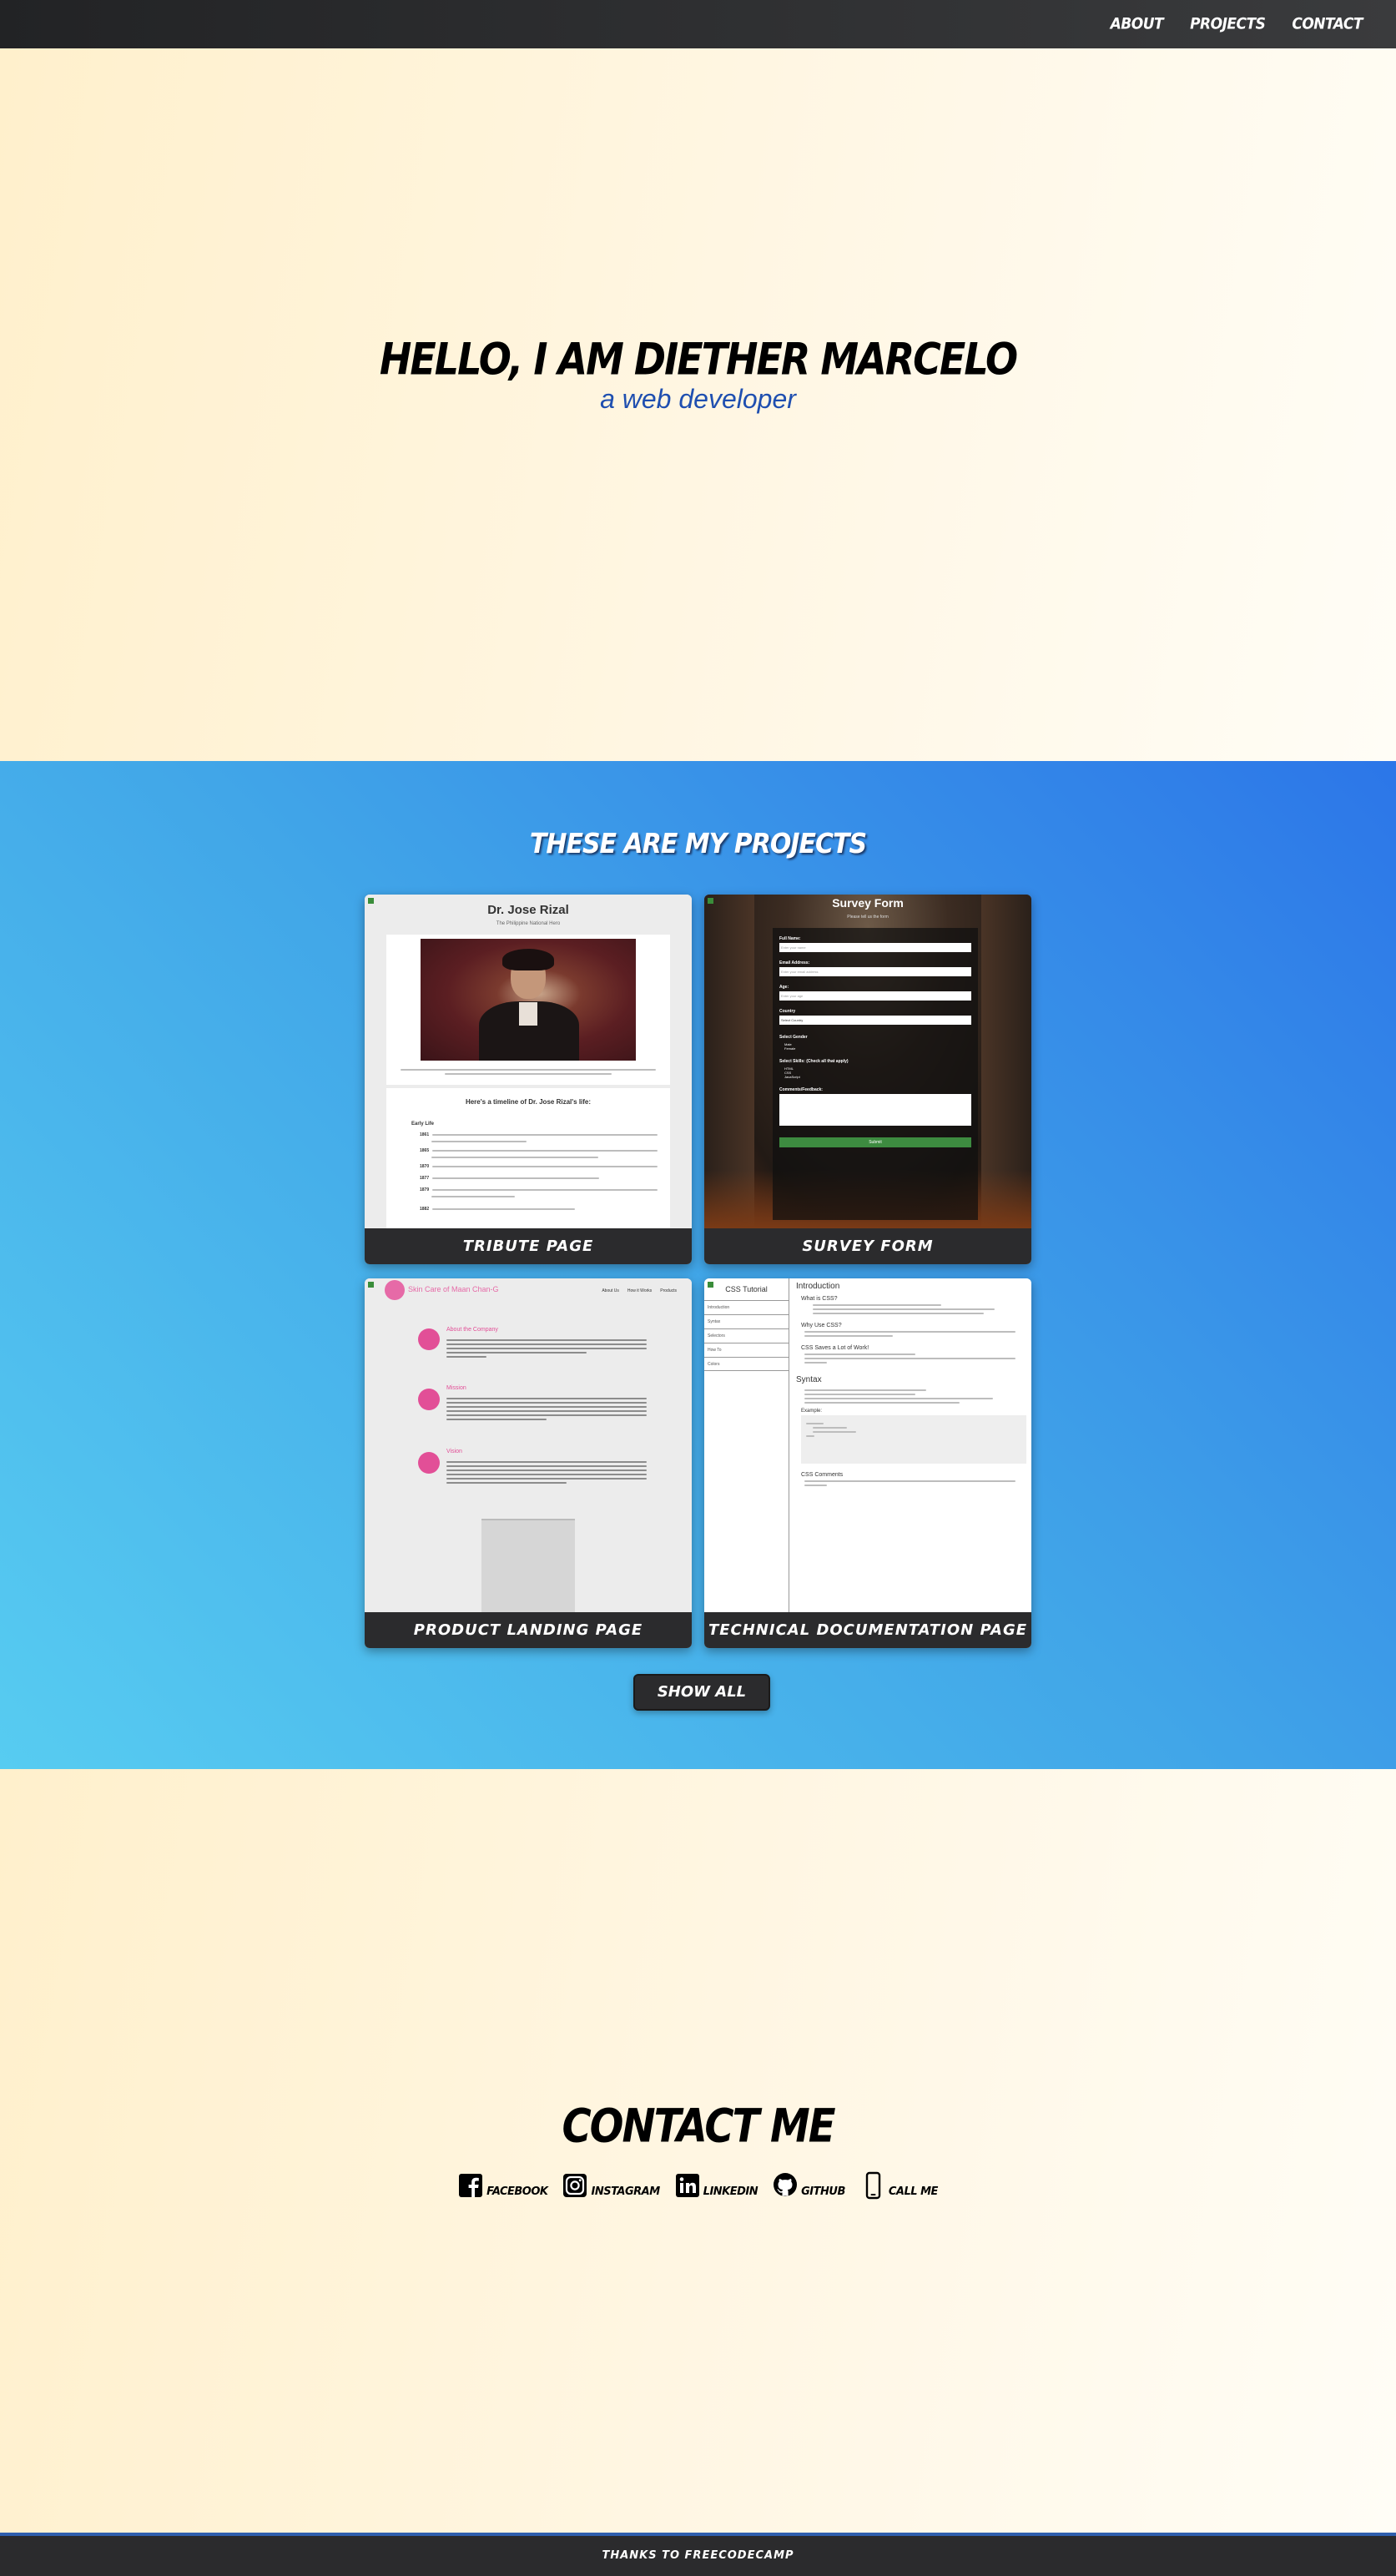 The image size is (1396, 2576). I want to click on footer-text: THANKS TO FREECODECAMP, so click(698, 2555).